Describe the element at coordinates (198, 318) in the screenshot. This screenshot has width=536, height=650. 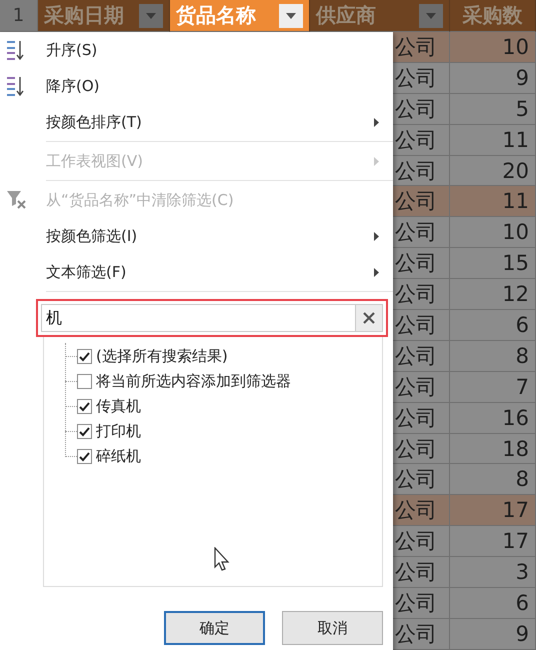
I see `search-field: 机` at that location.